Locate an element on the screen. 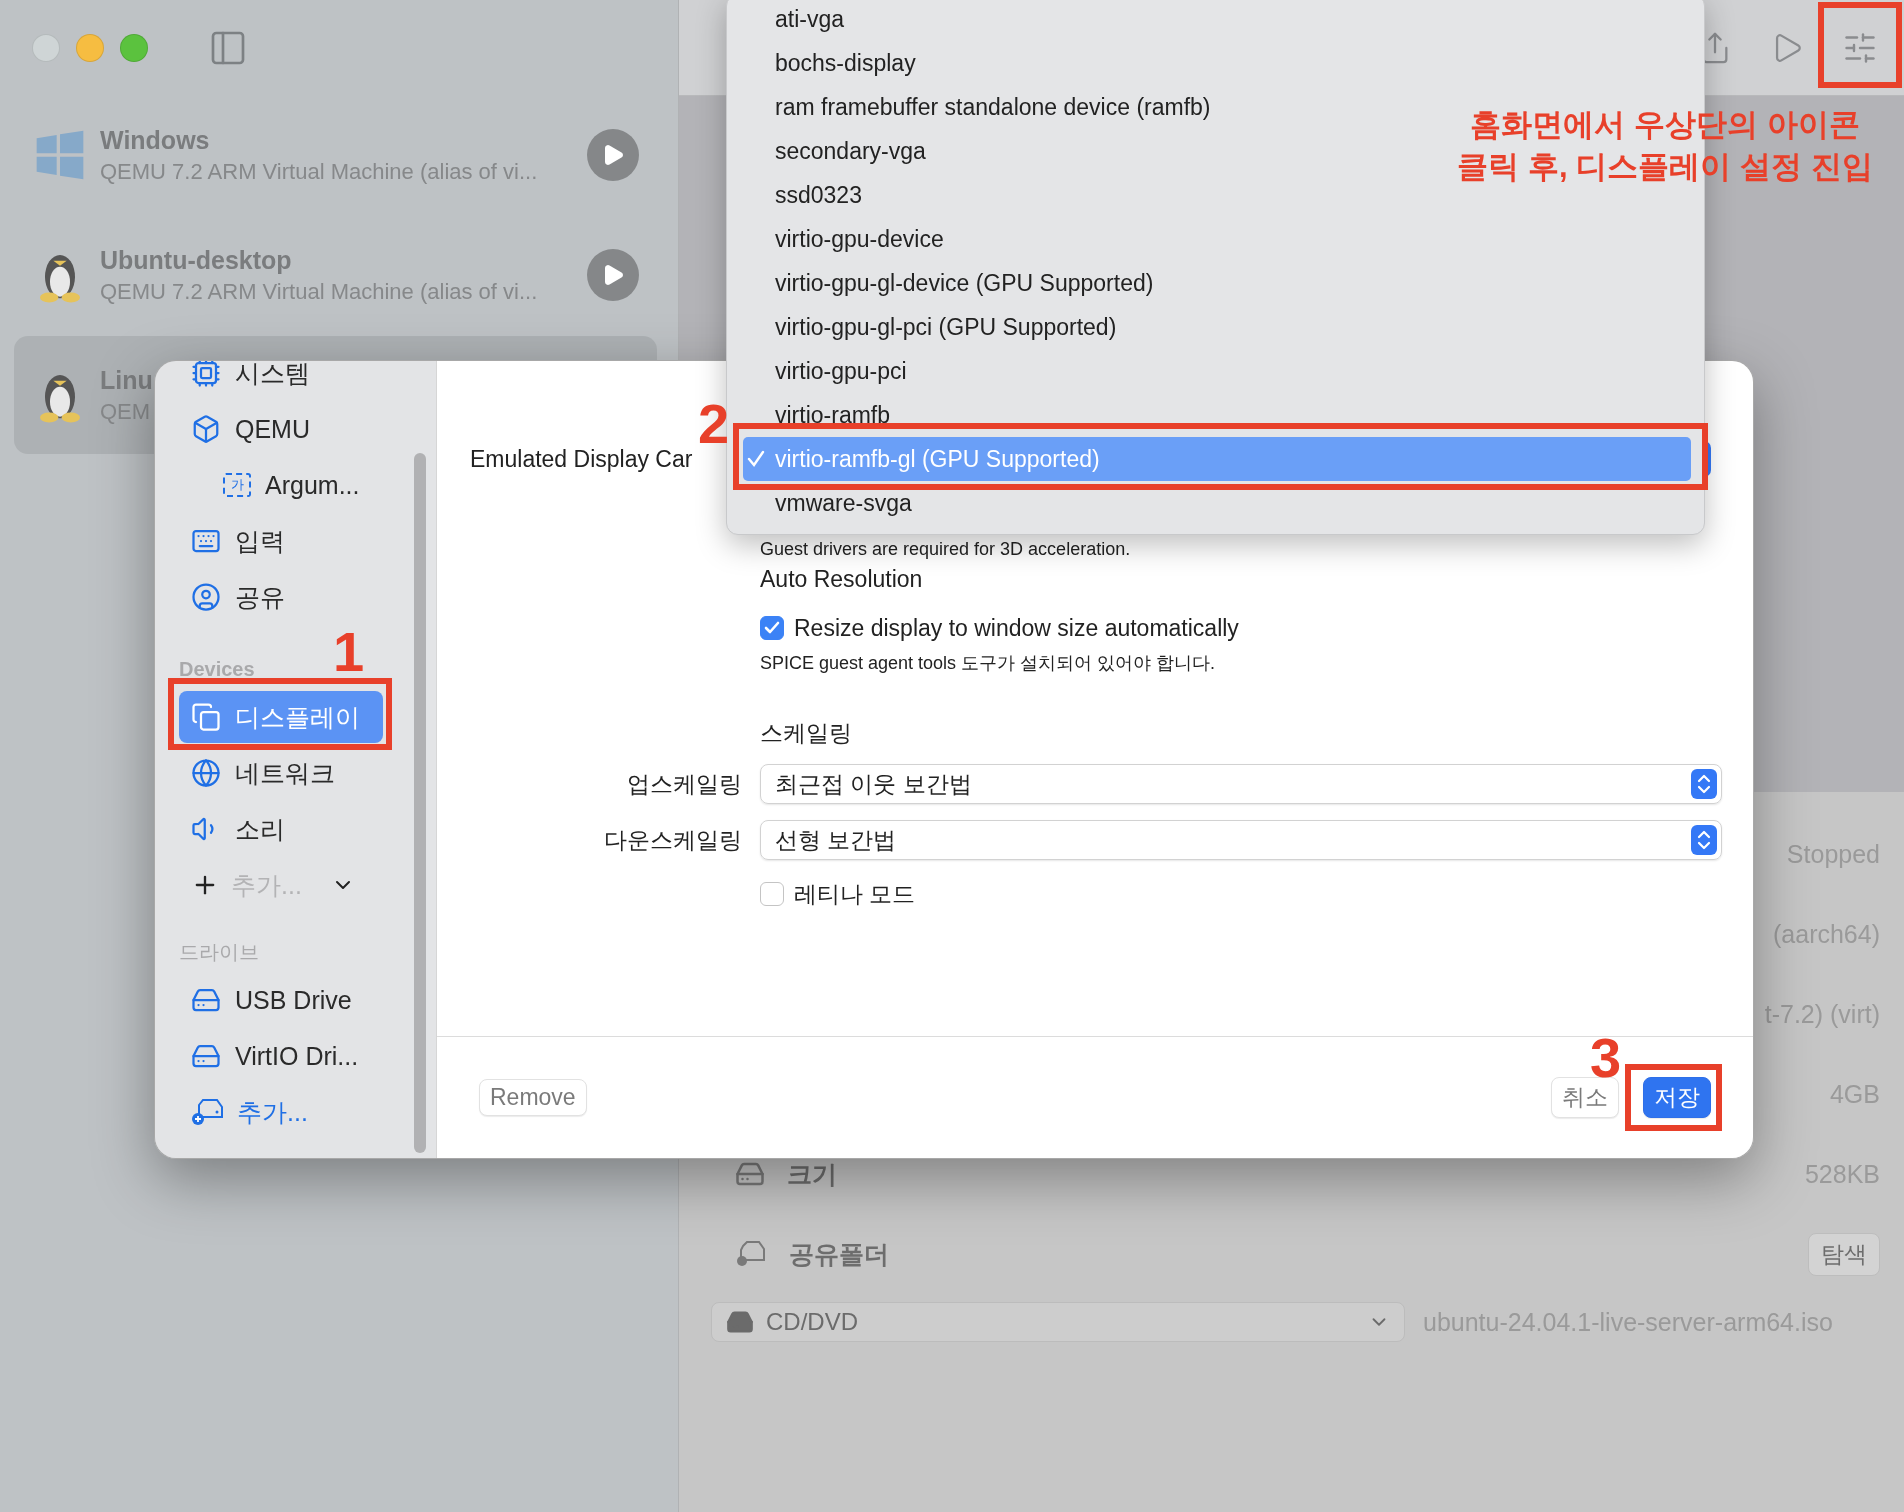 The height and width of the screenshot is (1512, 1904). sidebar-item: QEMU is located at coordinates (281, 429).